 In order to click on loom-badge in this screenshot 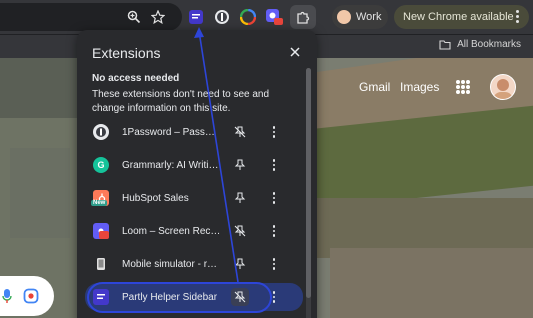, I will do `click(104, 235)`.